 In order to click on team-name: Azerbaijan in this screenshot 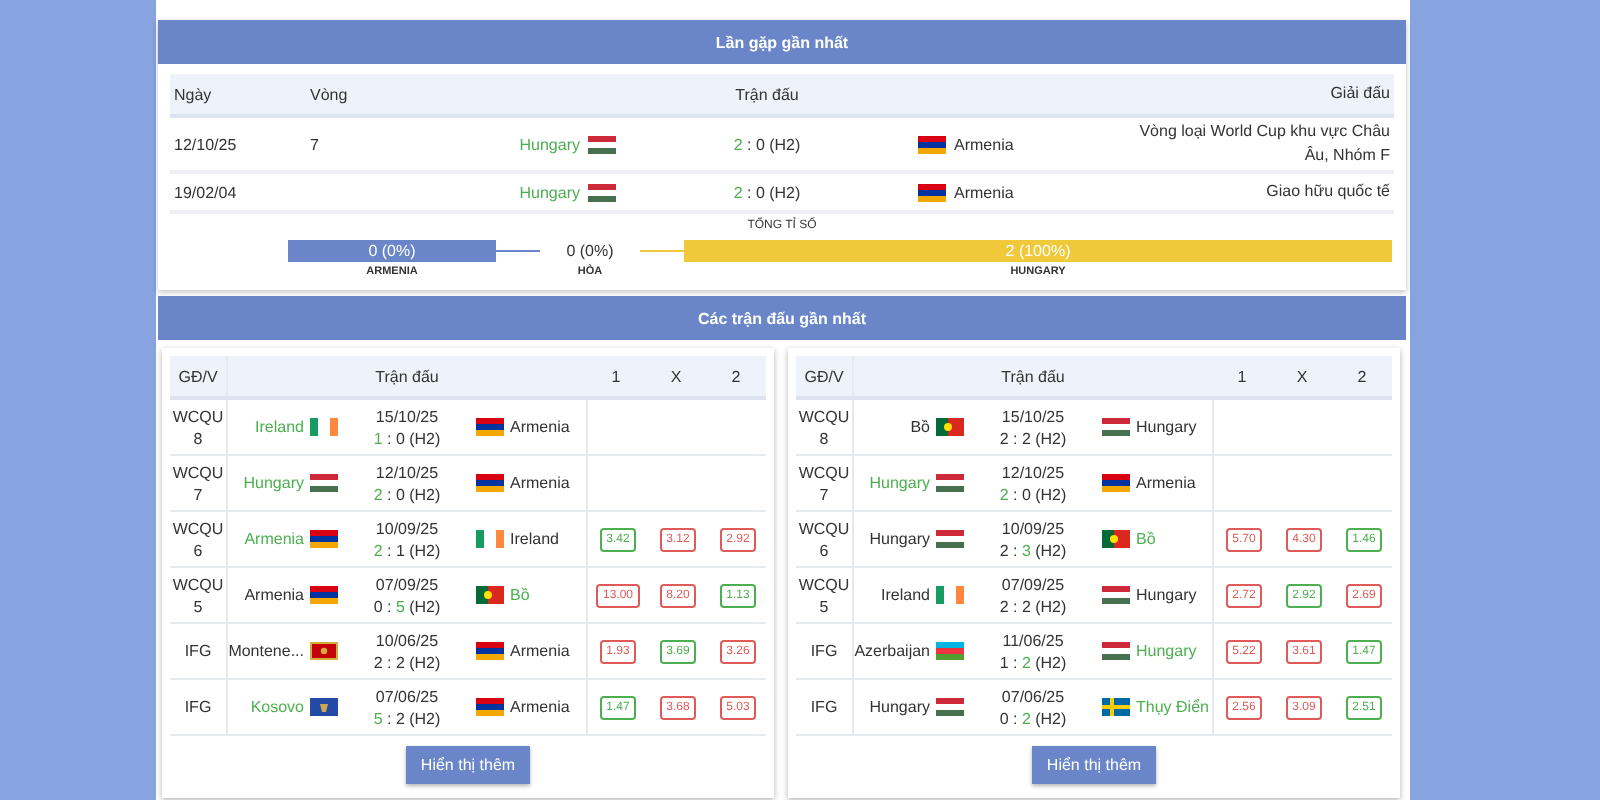, I will do `click(892, 651)`.